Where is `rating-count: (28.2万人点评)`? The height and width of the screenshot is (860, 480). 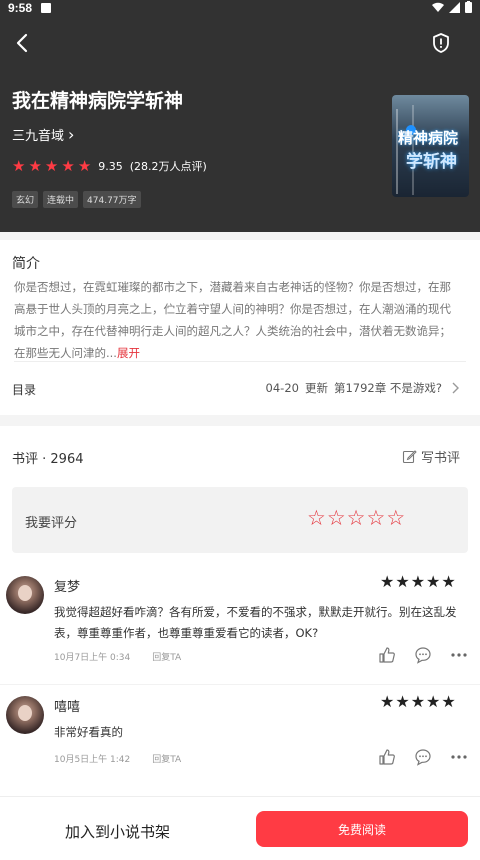
rating-count: (28.2万人点评) is located at coordinates (168, 166).